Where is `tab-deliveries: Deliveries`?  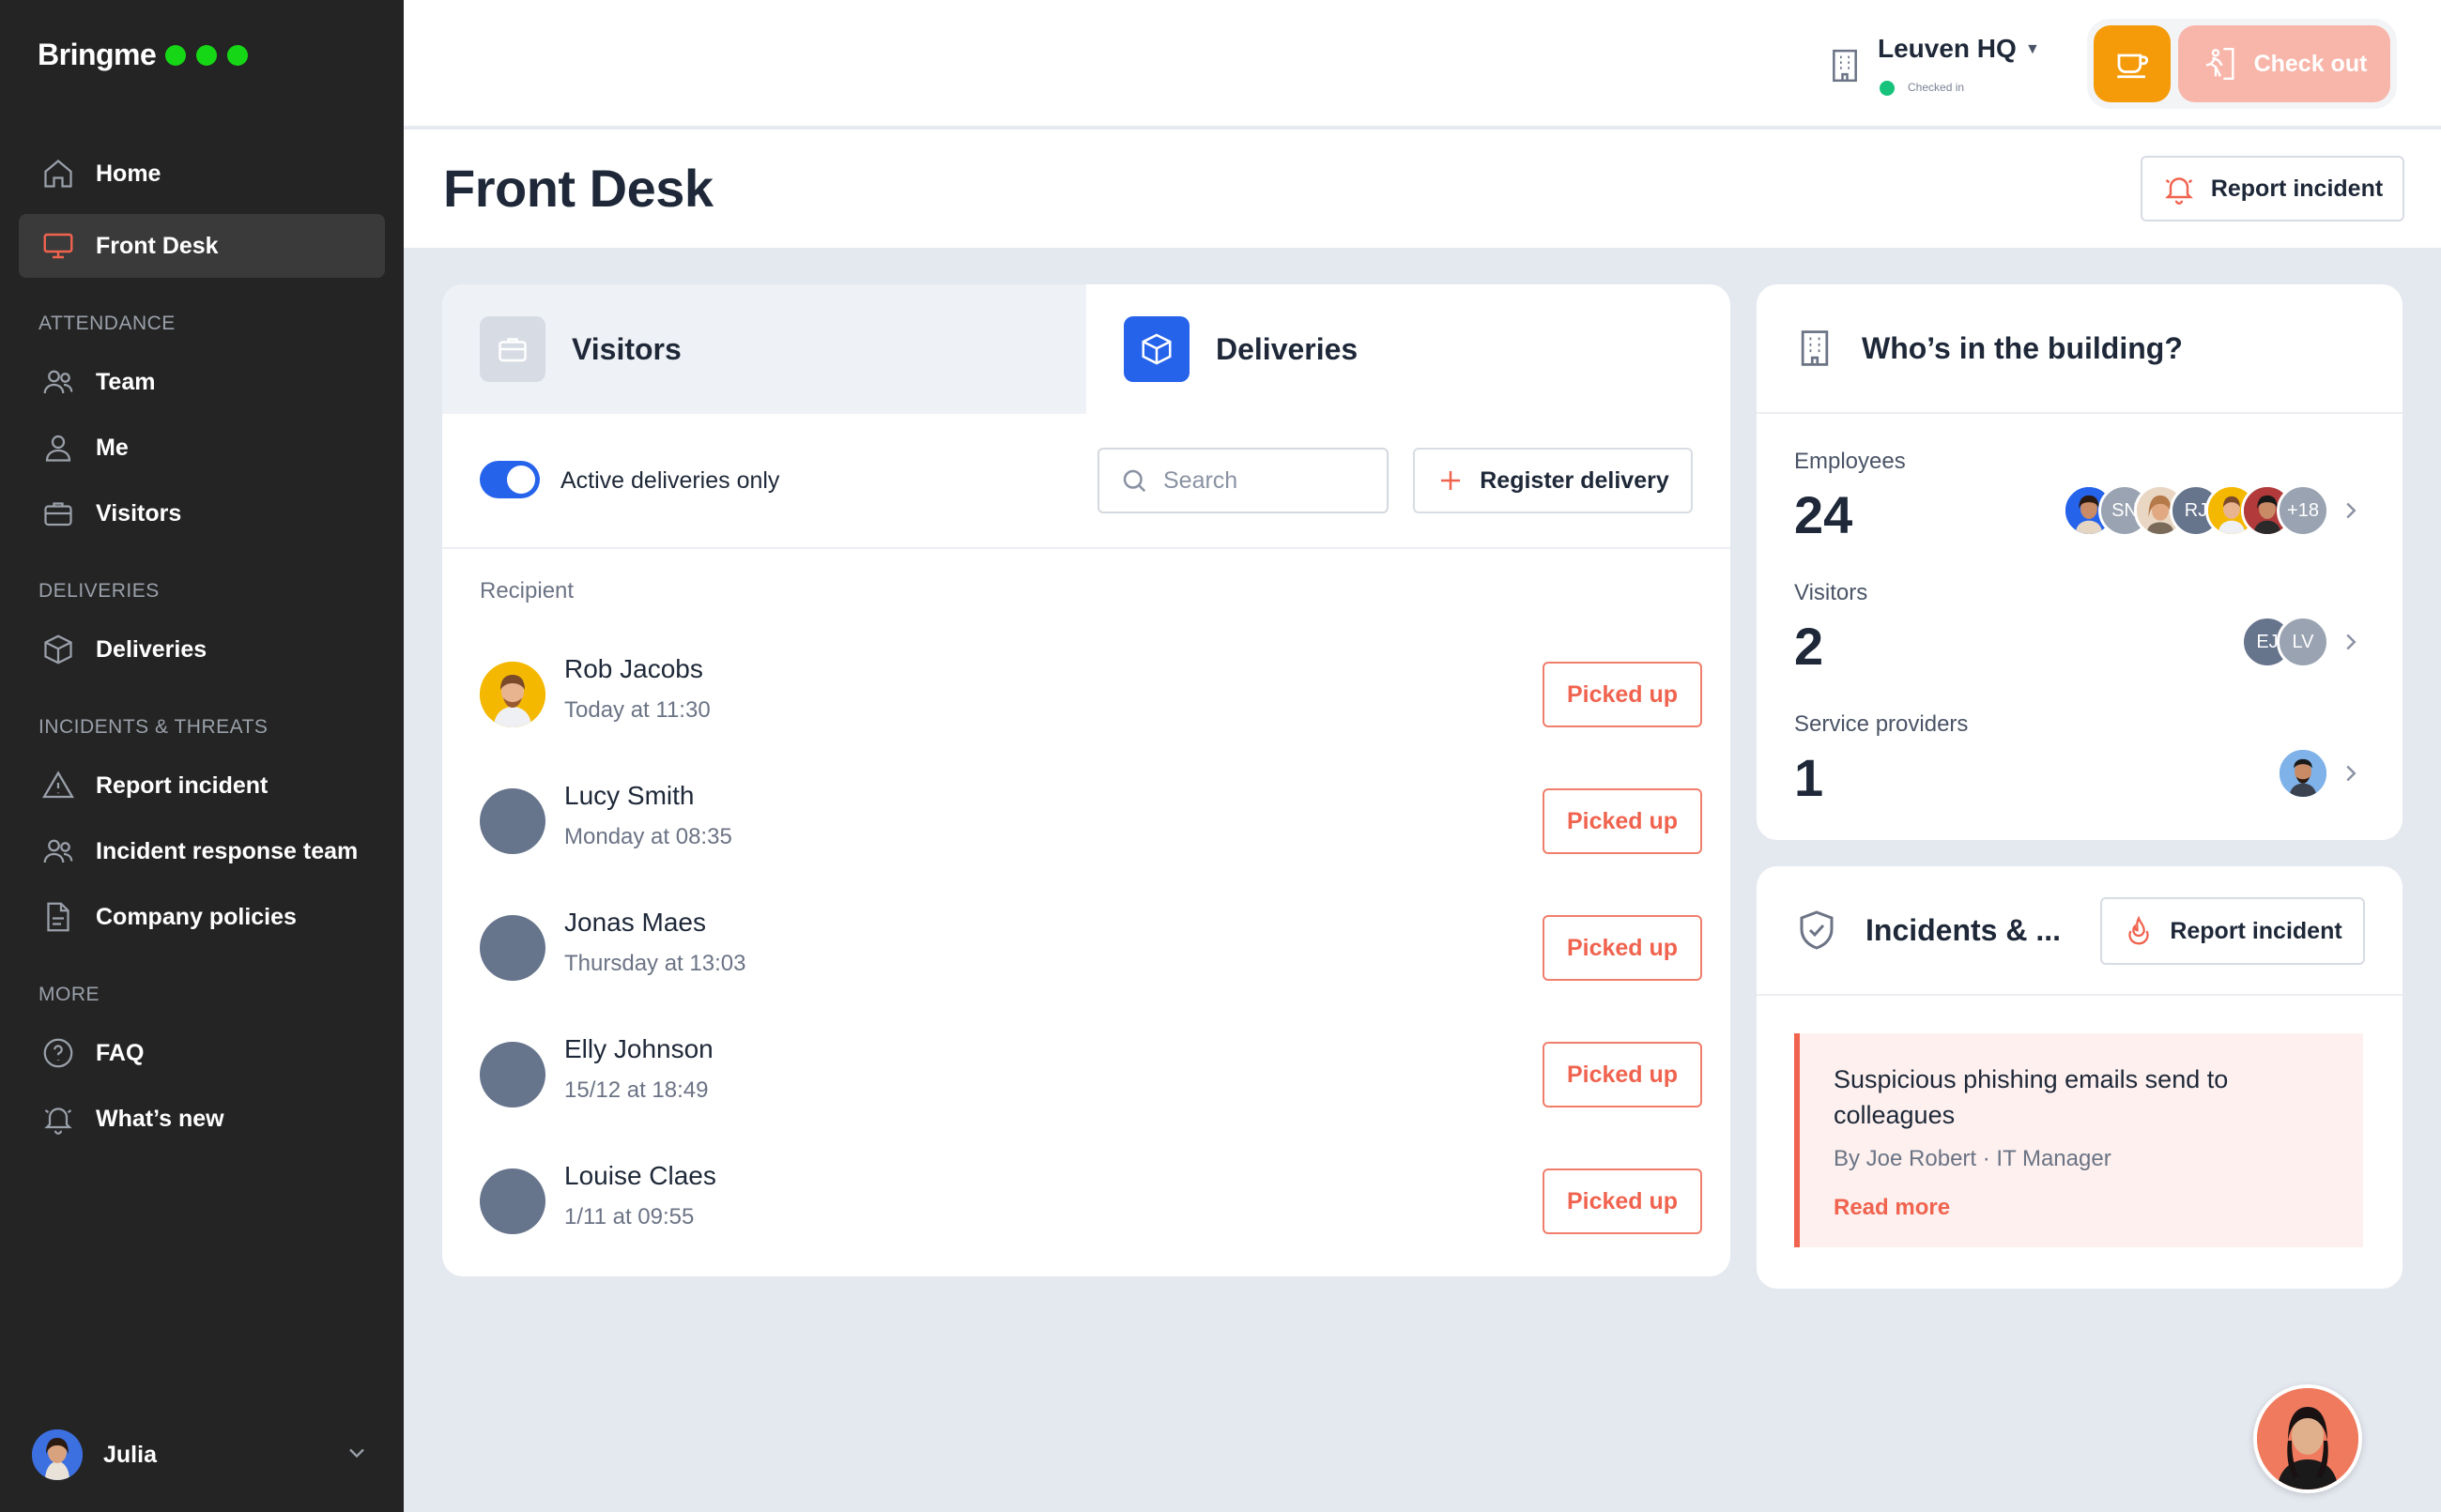
tab-deliveries: Deliveries is located at coordinates (1408, 349).